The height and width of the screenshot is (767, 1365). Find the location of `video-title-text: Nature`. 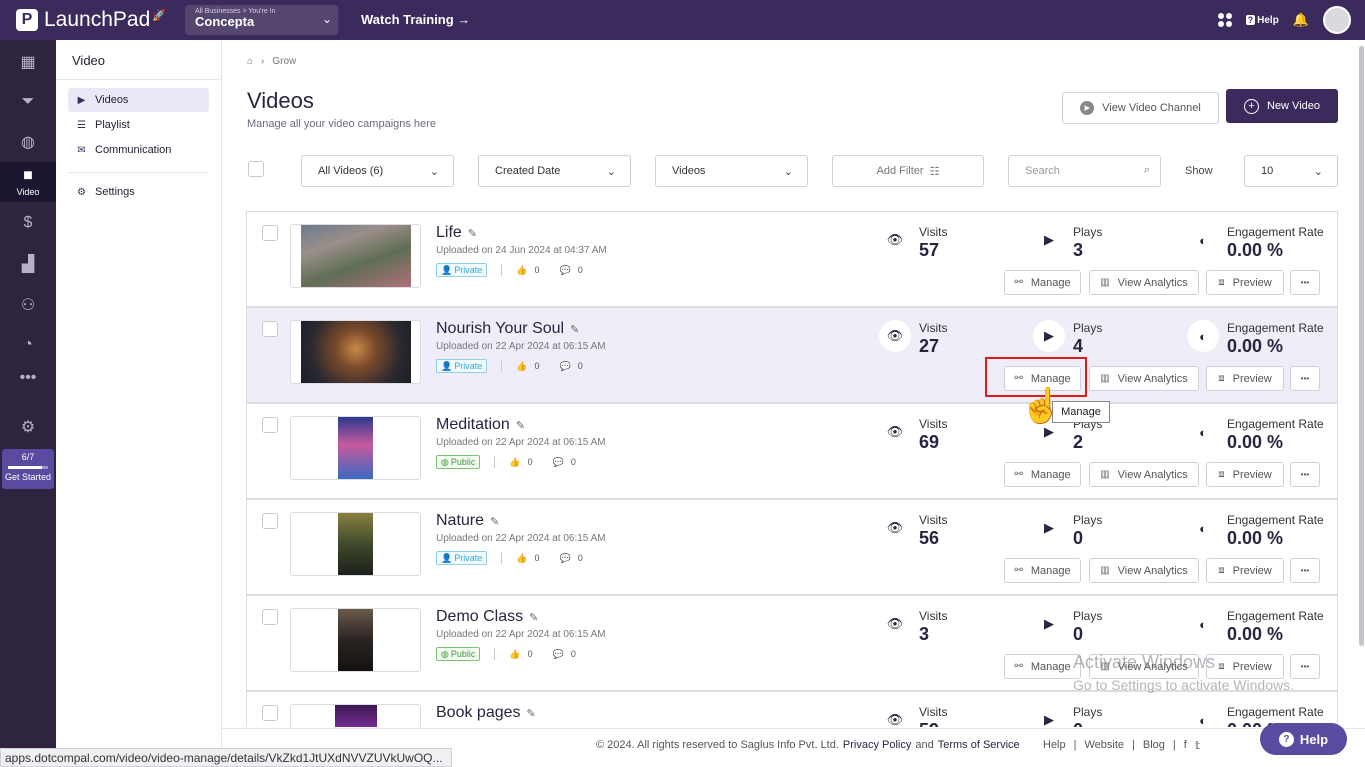

video-title-text: Nature is located at coordinates (460, 521).